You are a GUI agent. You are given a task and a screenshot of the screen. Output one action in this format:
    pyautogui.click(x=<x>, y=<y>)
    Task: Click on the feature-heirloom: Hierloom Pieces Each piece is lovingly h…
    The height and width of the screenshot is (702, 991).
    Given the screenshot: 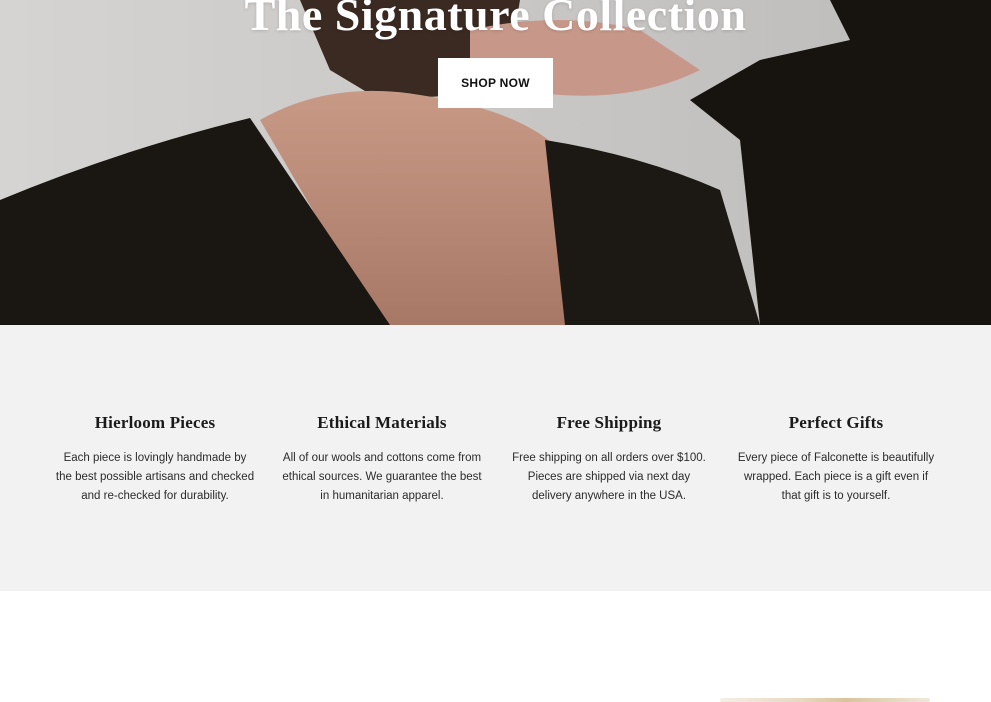 What is the action you would take?
    pyautogui.click(x=155, y=459)
    